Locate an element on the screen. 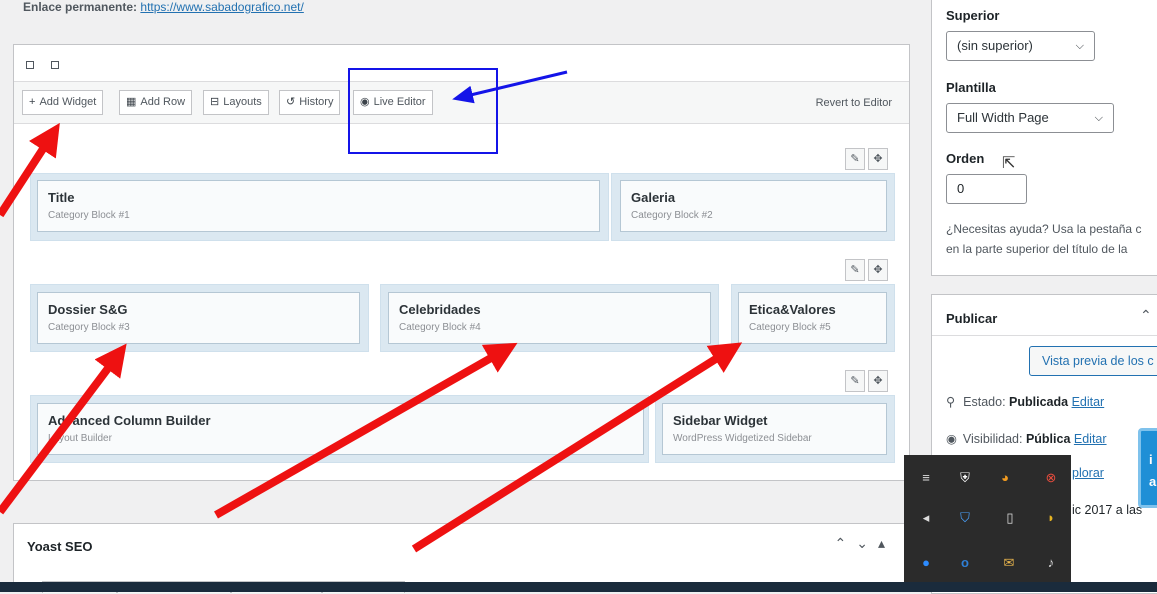 The height and width of the screenshot is (594, 1157). widget-card: Title Category Block #1 is located at coordinates (318, 206).